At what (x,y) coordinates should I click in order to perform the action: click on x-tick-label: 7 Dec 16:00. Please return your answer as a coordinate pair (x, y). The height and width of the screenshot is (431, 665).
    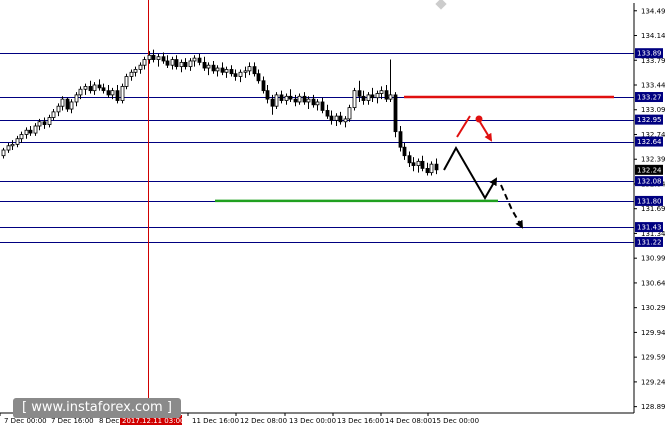
    Looking at the image, I should click on (72, 421).